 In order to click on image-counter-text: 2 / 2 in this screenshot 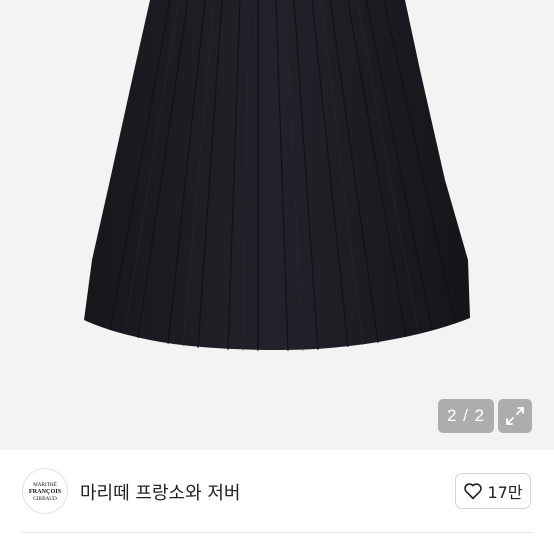, I will do `click(466, 415)`.